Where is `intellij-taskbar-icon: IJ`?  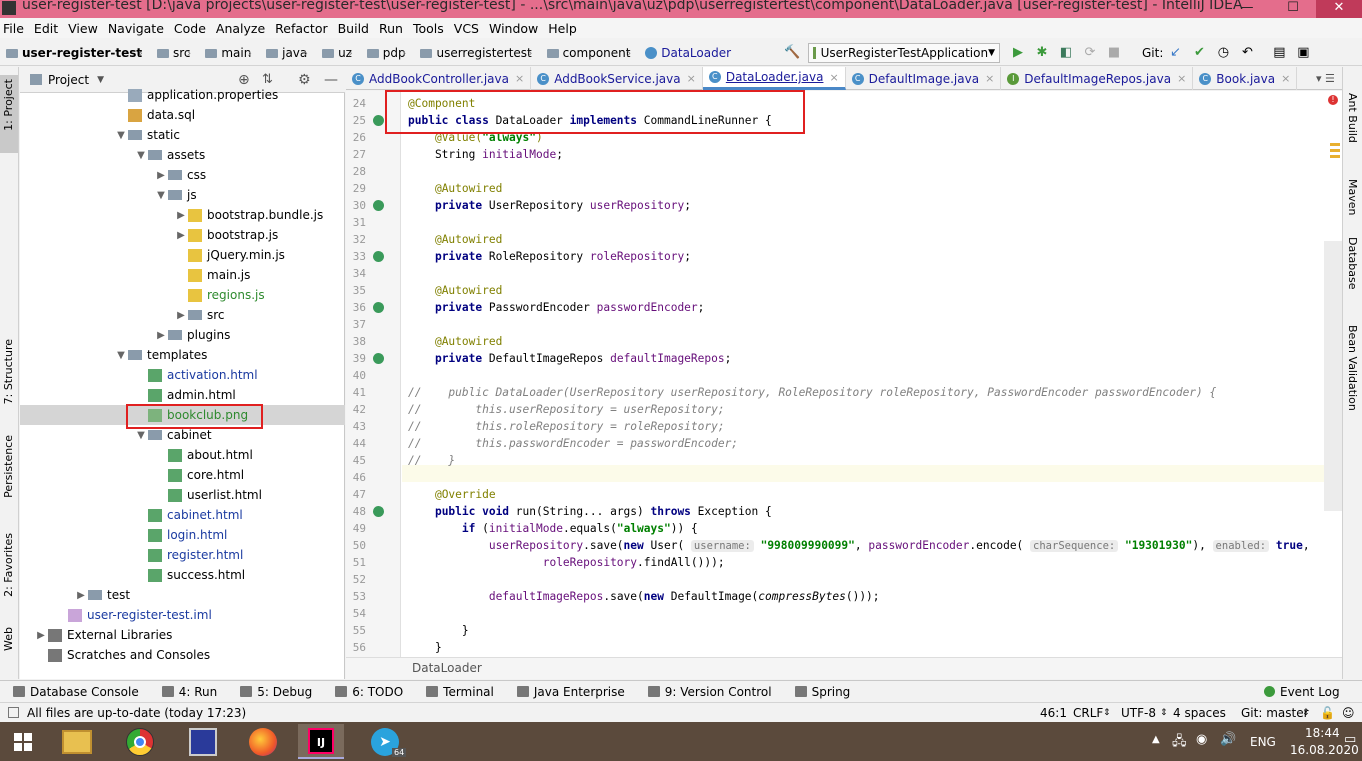
intellij-taskbar-icon: IJ is located at coordinates (321, 741).